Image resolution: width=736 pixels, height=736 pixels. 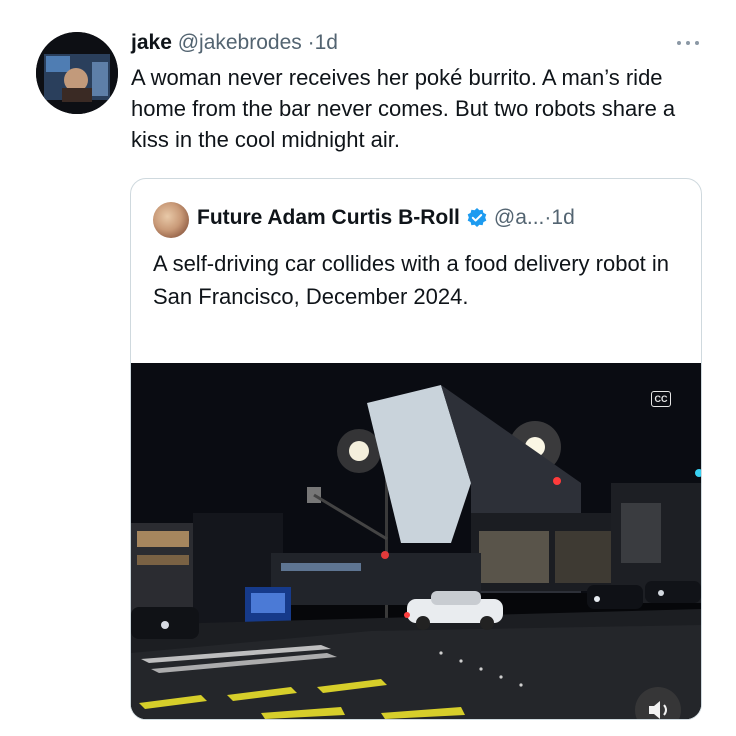 I want to click on quoted-tweet-time: 1d, so click(x=562, y=218).